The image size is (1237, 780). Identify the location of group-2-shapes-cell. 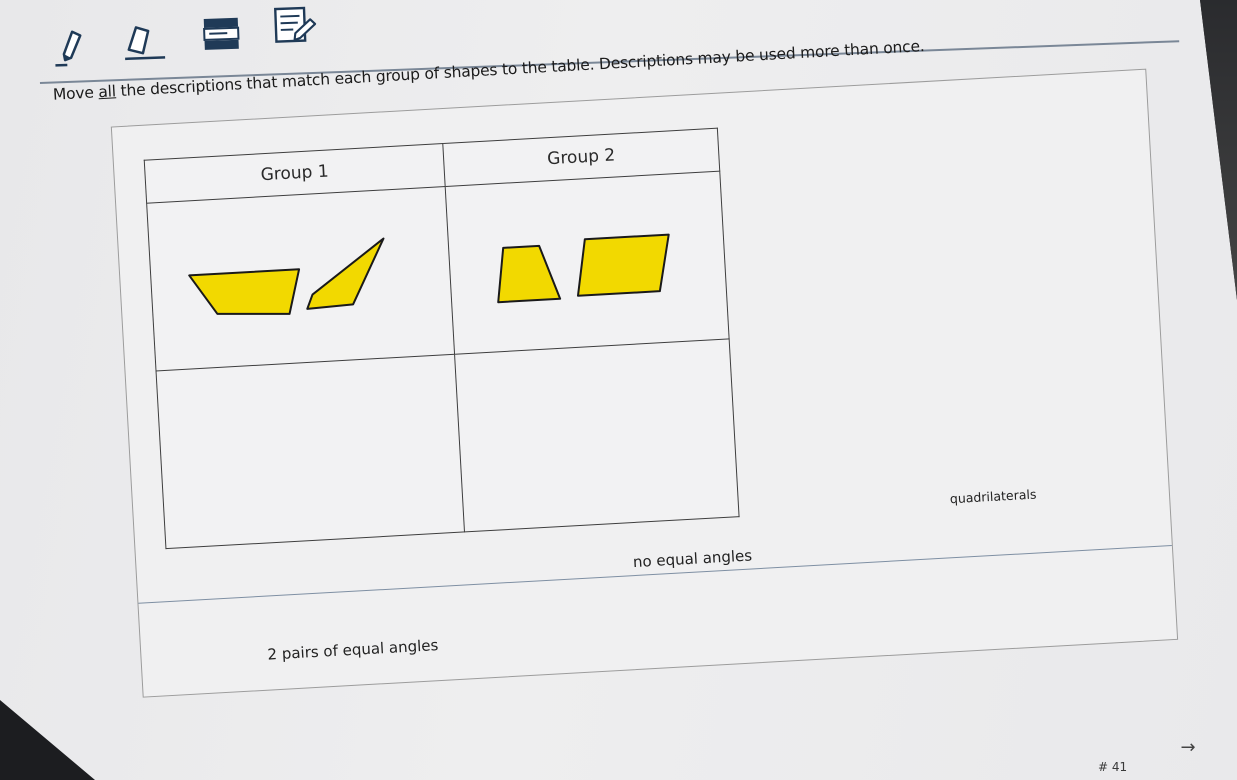
(587, 263).